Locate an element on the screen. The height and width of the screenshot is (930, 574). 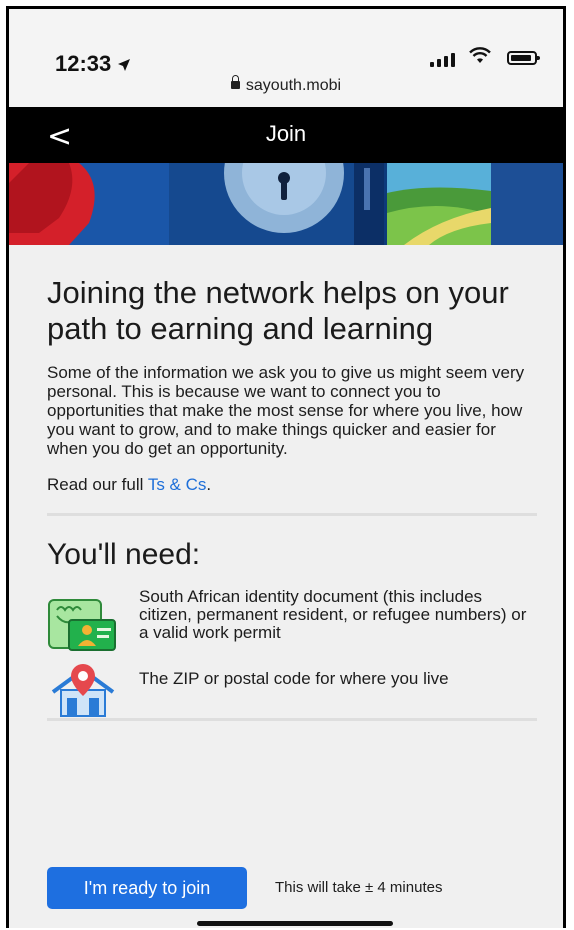
ready-to-join-button: I'm ready to join is located at coordinates (147, 888).